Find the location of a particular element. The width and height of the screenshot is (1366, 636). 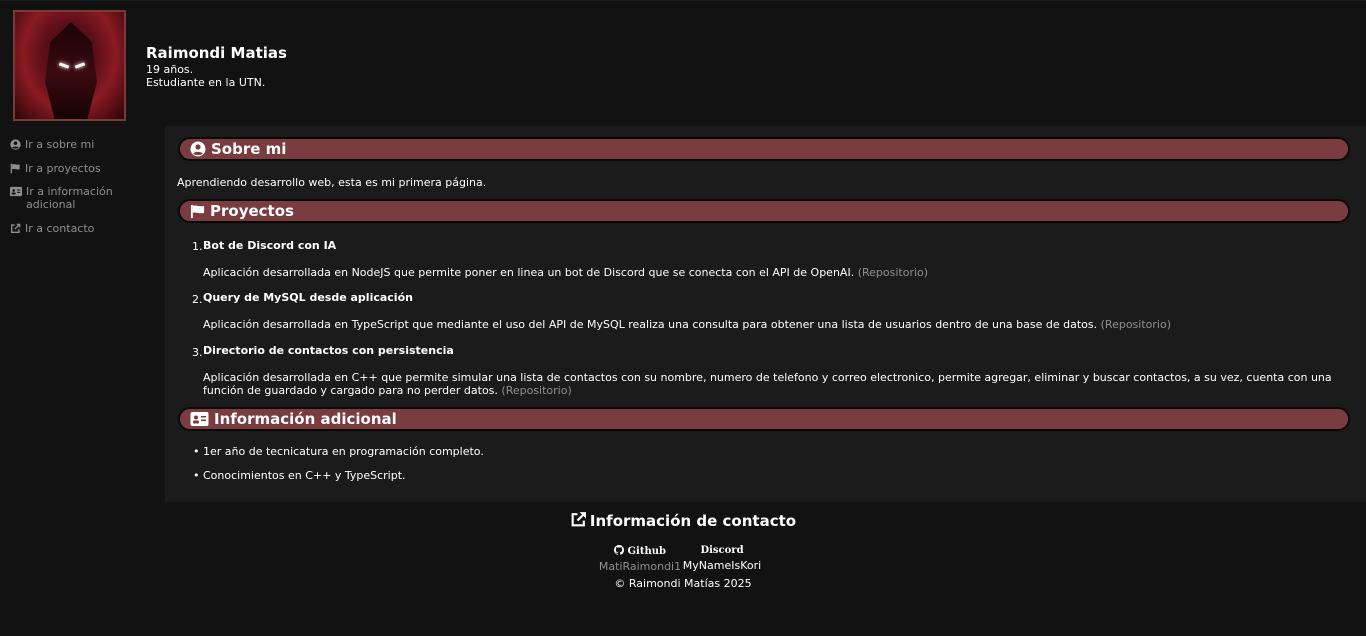

github-link: MatiRaimondi1 is located at coordinates (640, 566).